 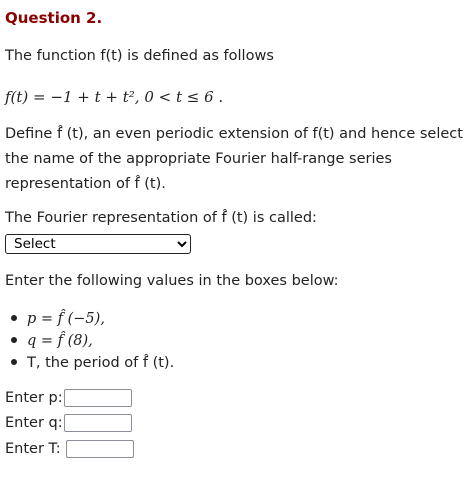 What do you see at coordinates (101, 363) in the screenshot?
I see `bullet-t-text: T, the period of f̂ (t).` at bounding box center [101, 363].